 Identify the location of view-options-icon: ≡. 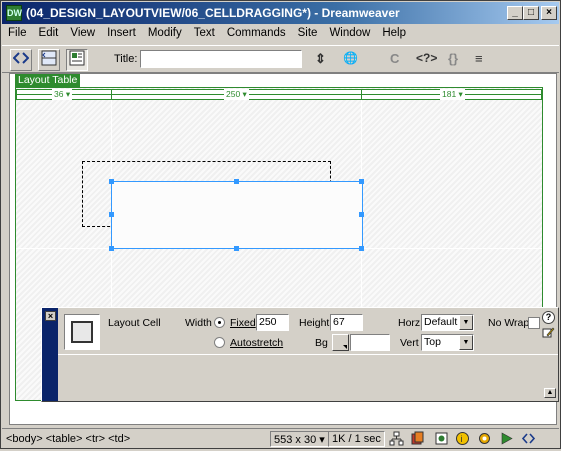
(479, 58).